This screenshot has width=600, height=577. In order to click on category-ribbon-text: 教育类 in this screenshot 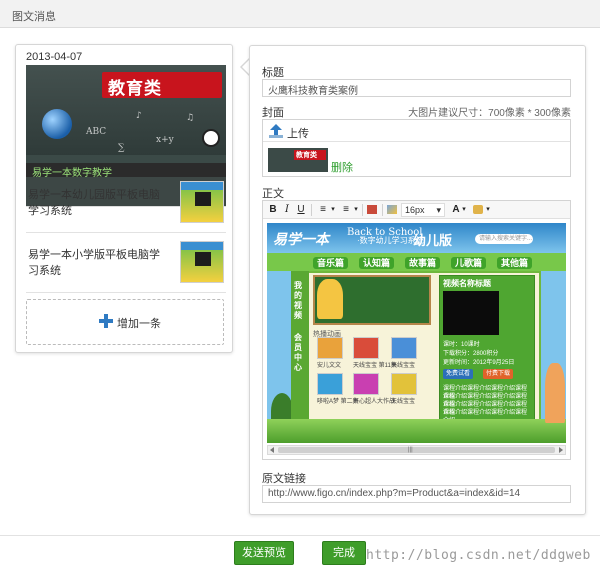, I will do `click(135, 88)`.